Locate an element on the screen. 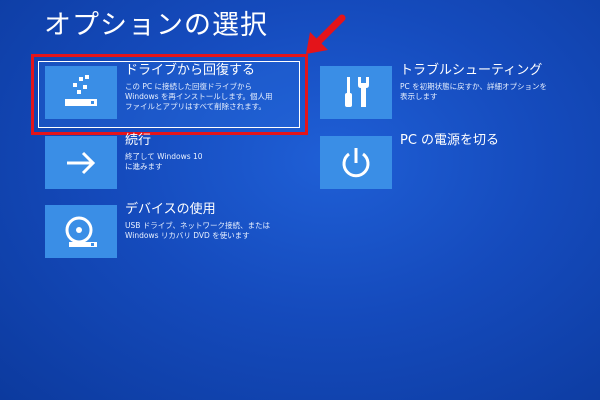 This screenshot has width=600, height=400. option-continue: 続行 終了して Windows 10 に進みます is located at coordinates (170, 162).